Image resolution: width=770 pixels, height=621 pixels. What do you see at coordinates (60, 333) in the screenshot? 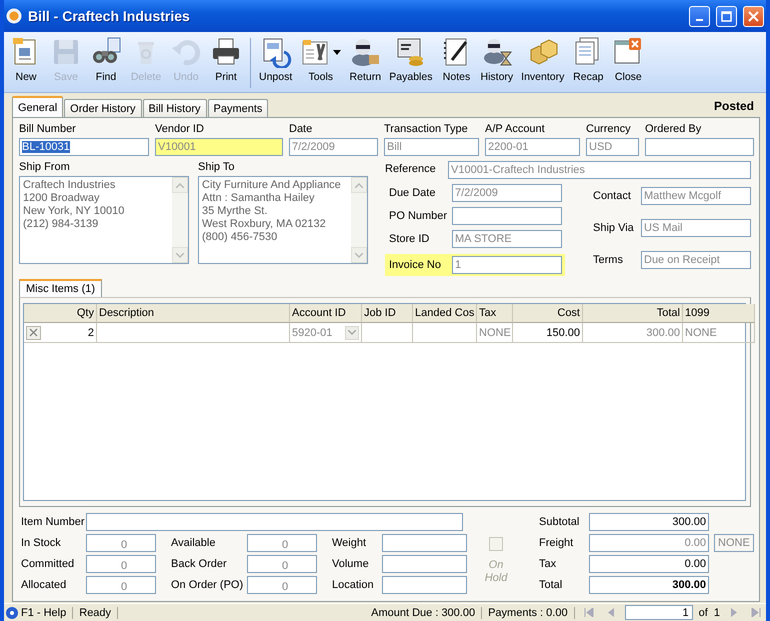
I see `table-cell: 2` at bounding box center [60, 333].